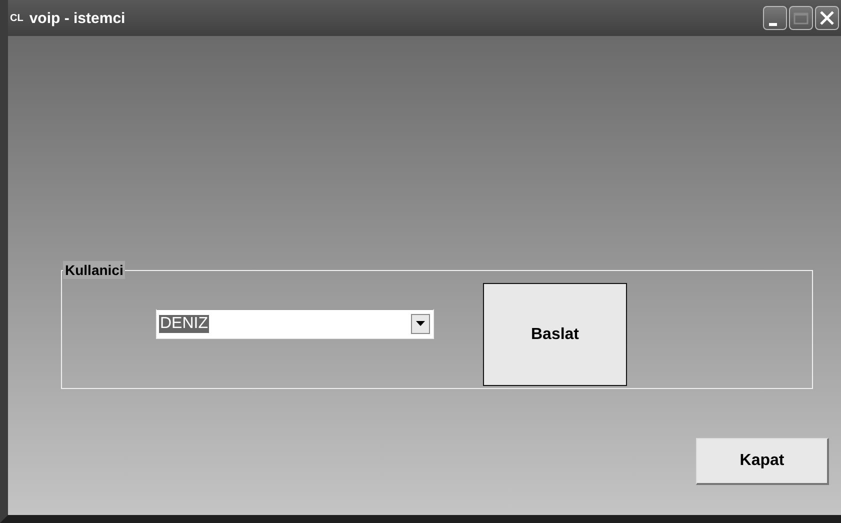 Image resolution: width=841 pixels, height=523 pixels. I want to click on app-icon: CL, so click(17, 18).